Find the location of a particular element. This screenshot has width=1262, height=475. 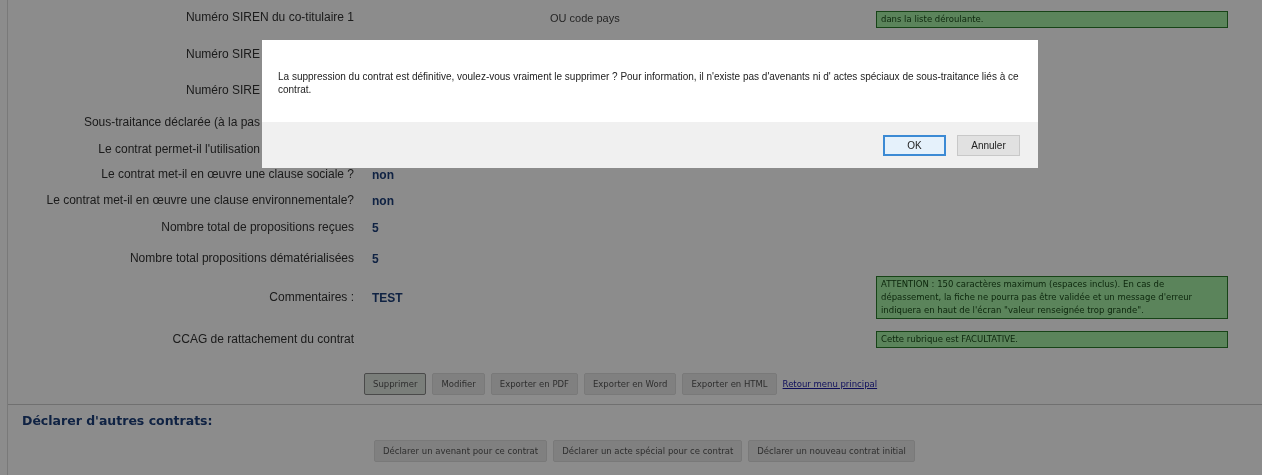

field-label: Nombre total de propositions reçues is located at coordinates (257, 227).